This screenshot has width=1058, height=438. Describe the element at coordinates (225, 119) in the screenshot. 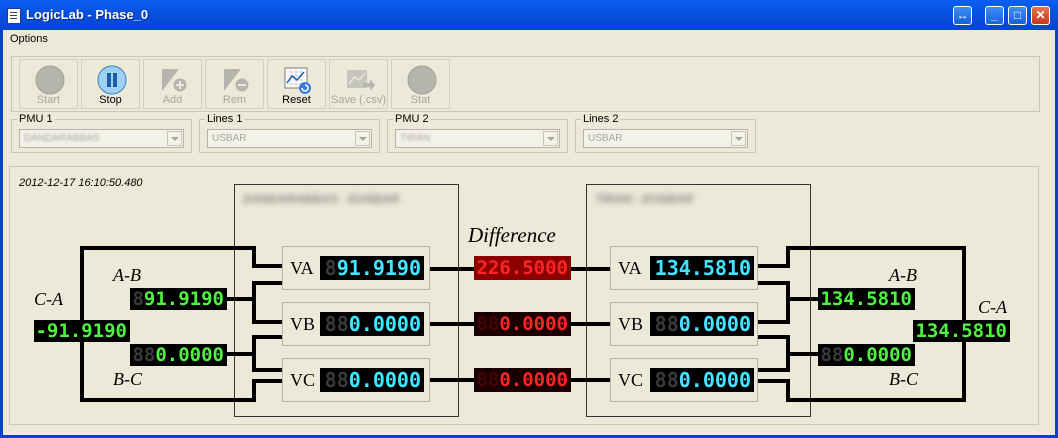

I see `lines1-caption: Lines 1` at that location.